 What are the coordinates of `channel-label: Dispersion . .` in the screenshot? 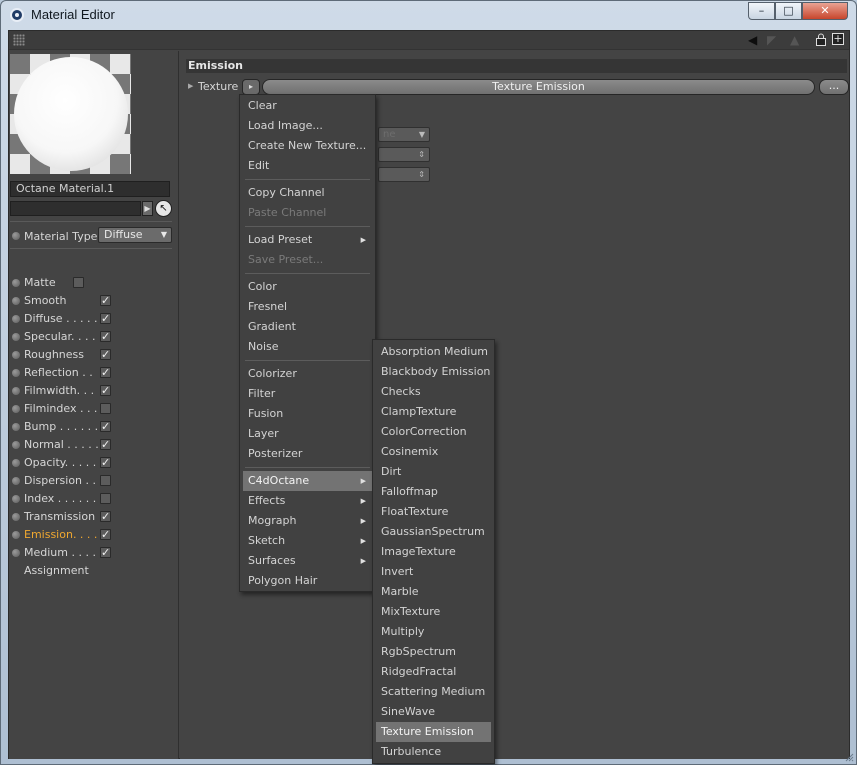 It's located at (60, 480).